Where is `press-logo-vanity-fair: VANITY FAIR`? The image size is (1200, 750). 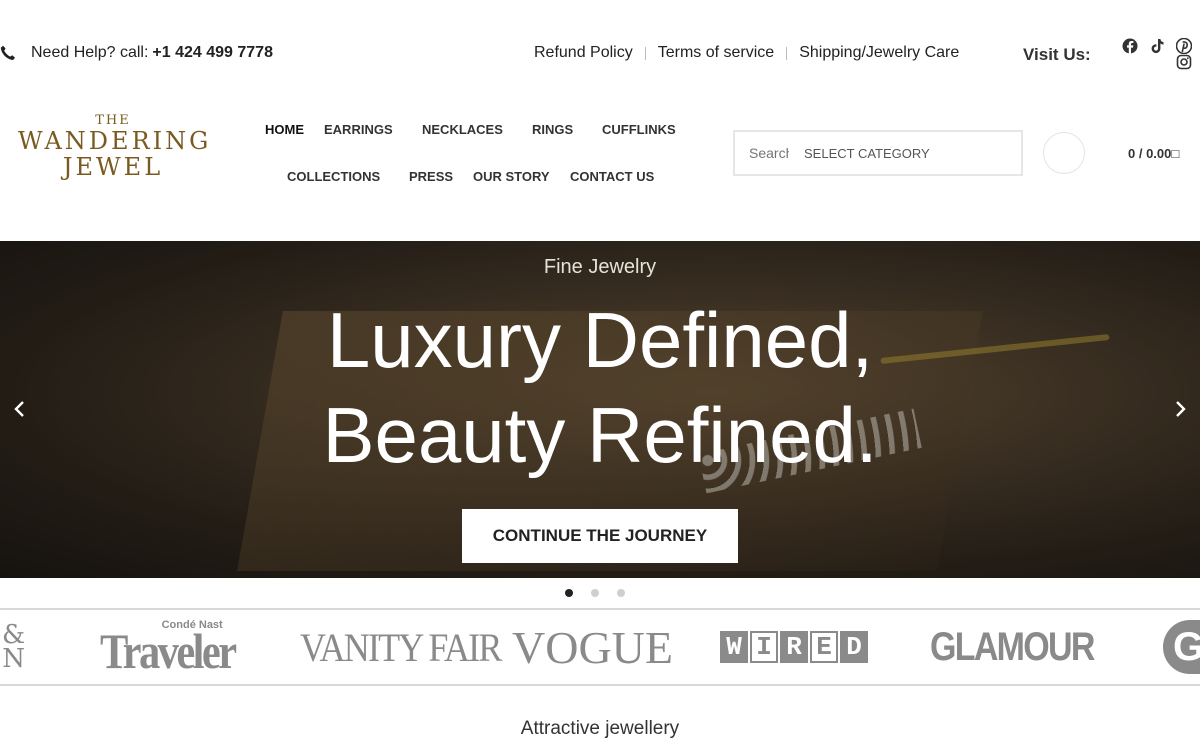
press-logo-vanity-fair: VANITY FAIR is located at coordinates (401, 647).